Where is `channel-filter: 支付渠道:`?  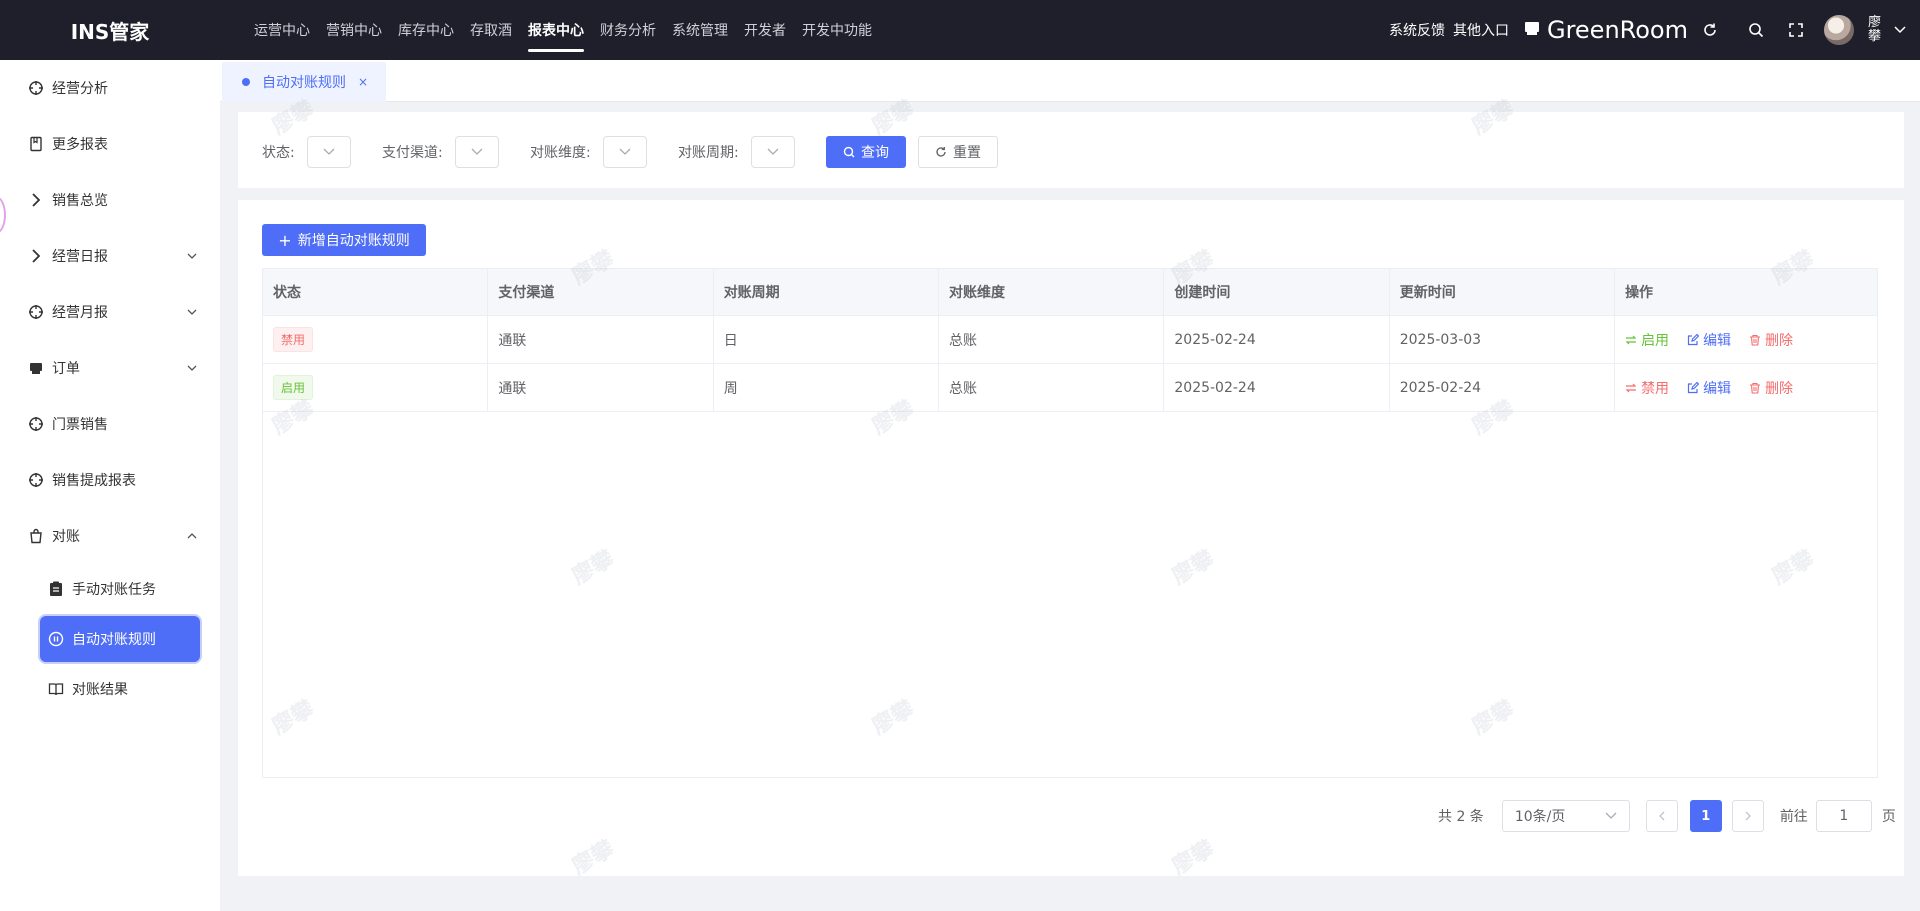
channel-filter: 支付渠道: is located at coordinates (440, 152).